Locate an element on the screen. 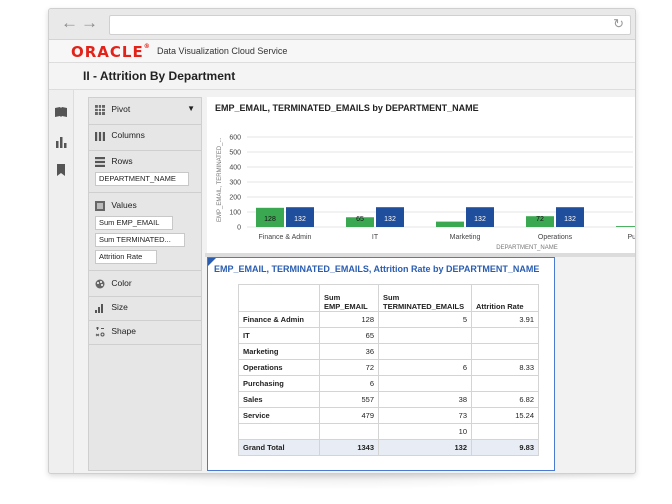 This screenshot has height=504, width=672. rows-section: Rows is located at coordinates (145, 161).